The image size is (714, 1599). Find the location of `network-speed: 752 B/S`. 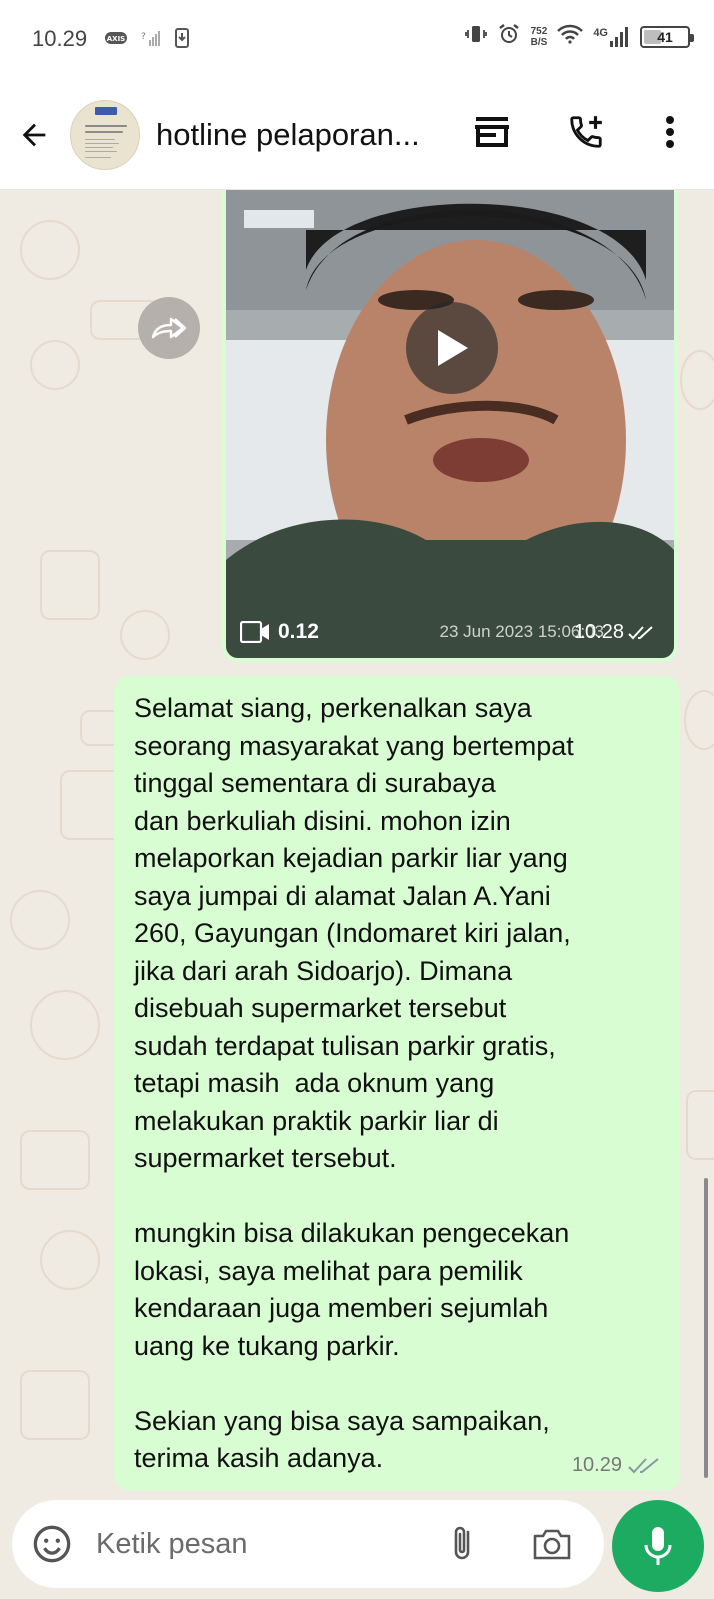

network-speed: 752 B/S is located at coordinates (539, 37).